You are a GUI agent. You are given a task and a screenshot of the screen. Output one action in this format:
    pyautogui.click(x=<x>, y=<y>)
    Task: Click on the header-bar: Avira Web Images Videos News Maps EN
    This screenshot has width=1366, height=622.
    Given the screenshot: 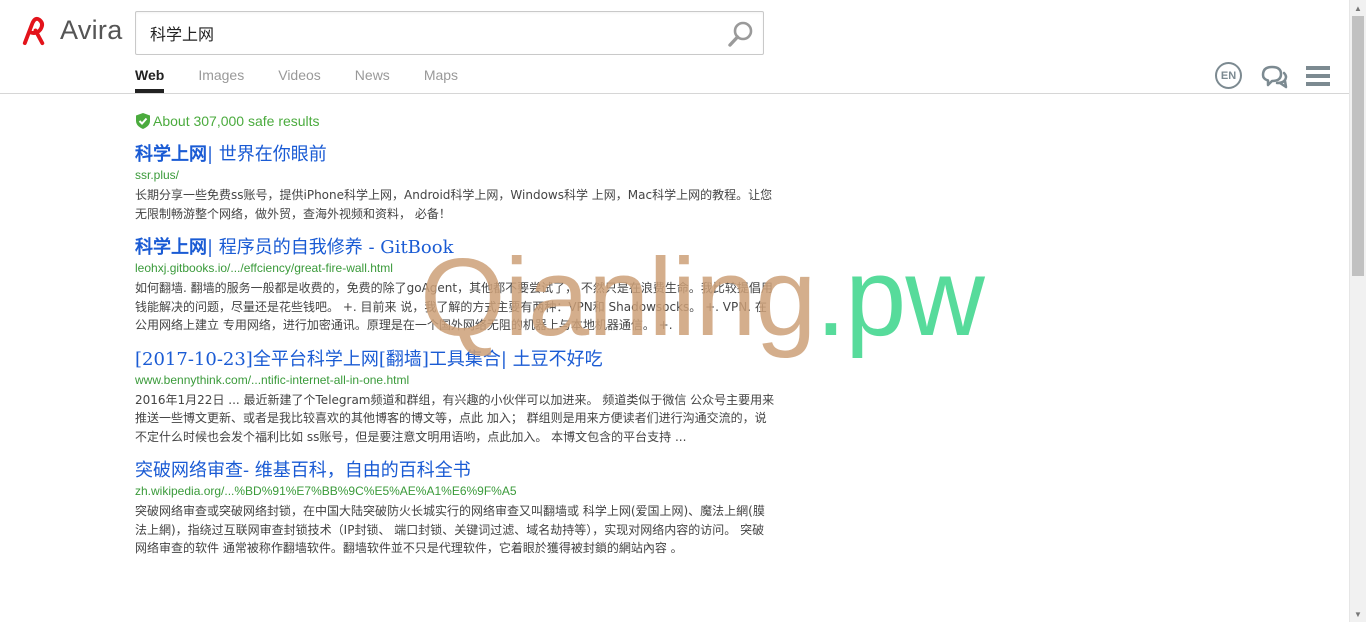 What is the action you would take?
    pyautogui.click(x=675, y=47)
    